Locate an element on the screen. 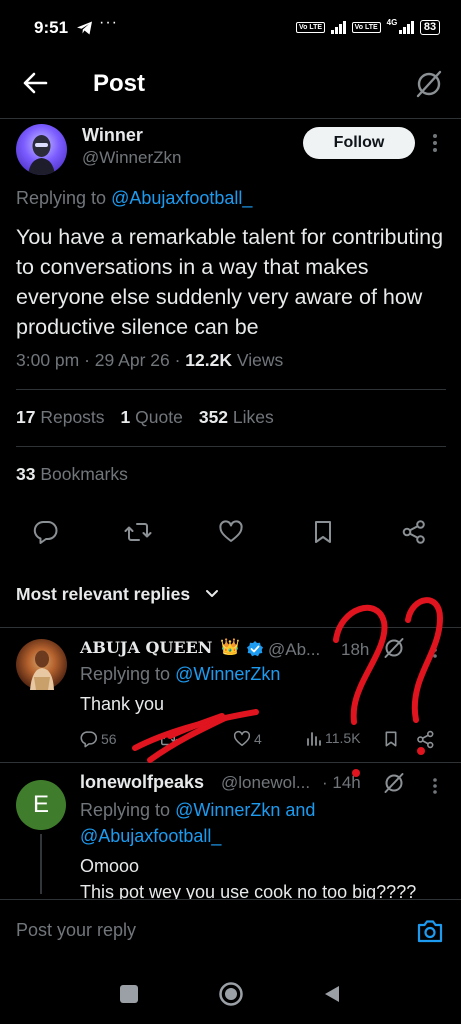 Image resolution: width=461 pixels, height=1024 pixels. like-count: 4 is located at coordinates (258, 739).